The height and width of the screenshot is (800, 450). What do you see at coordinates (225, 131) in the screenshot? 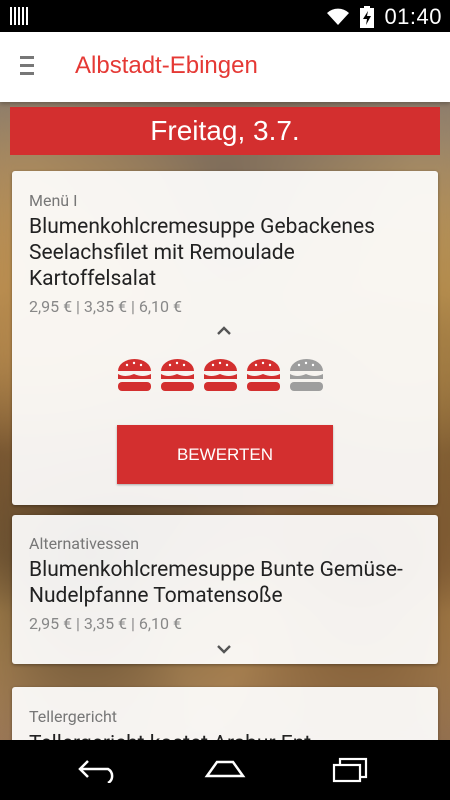
I see `date-banner: Freitag, 3.7.` at bounding box center [225, 131].